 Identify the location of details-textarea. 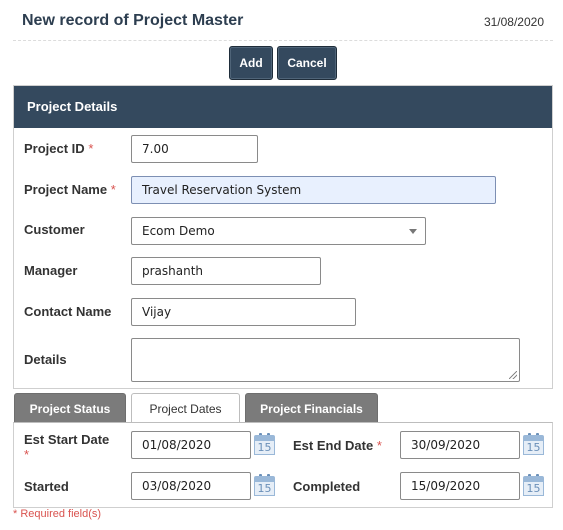
(325, 360).